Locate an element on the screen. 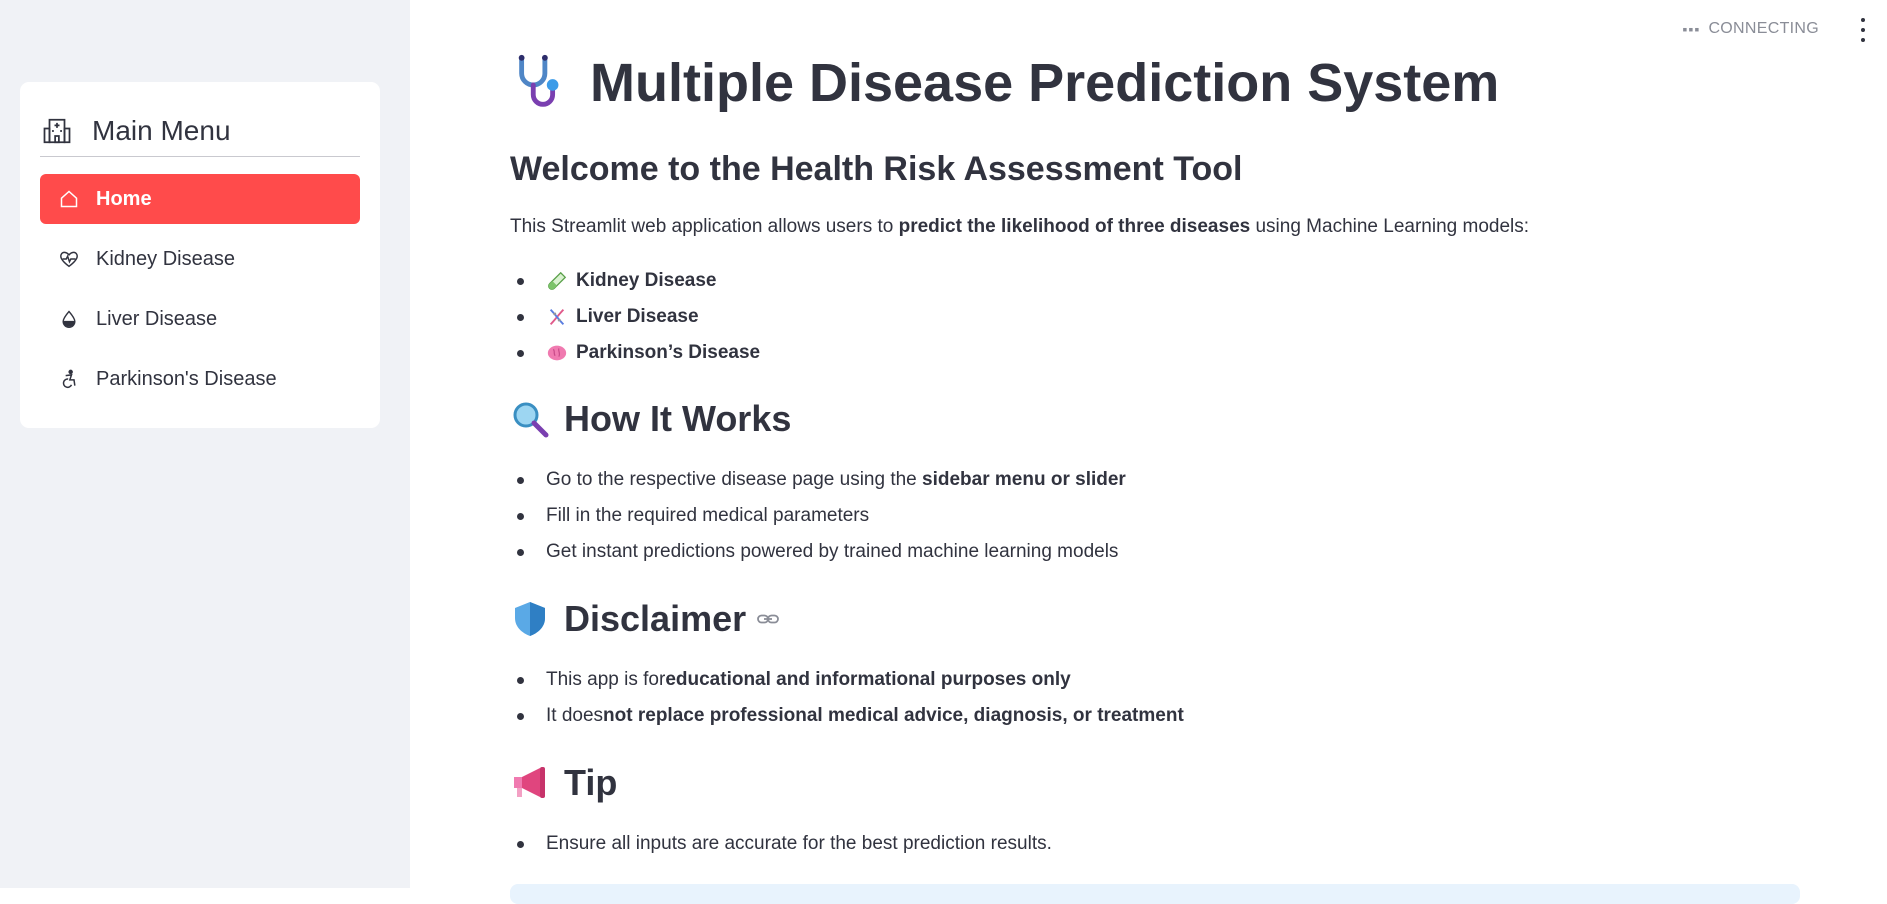  house-icon is located at coordinates (69, 199).